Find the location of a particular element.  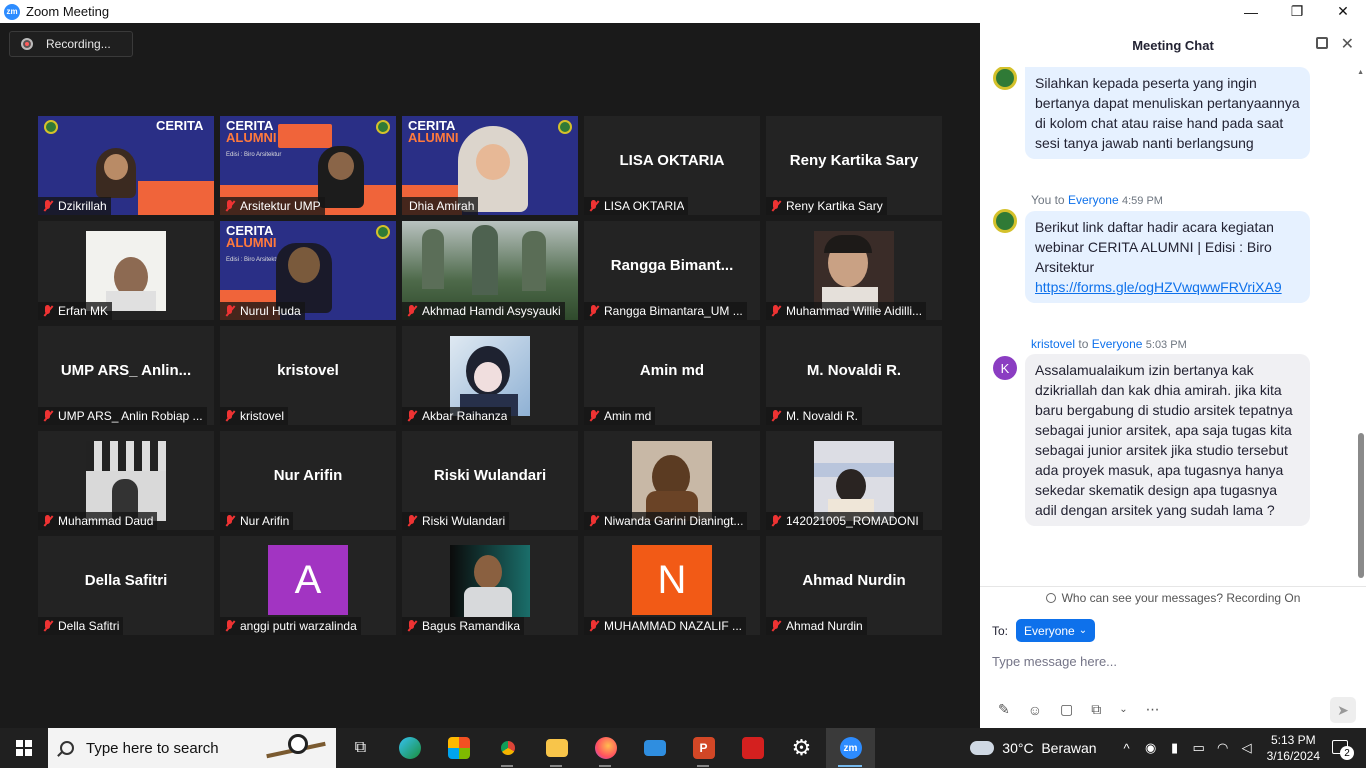

close-window-button: ✕ is located at coordinates (1343, 11).